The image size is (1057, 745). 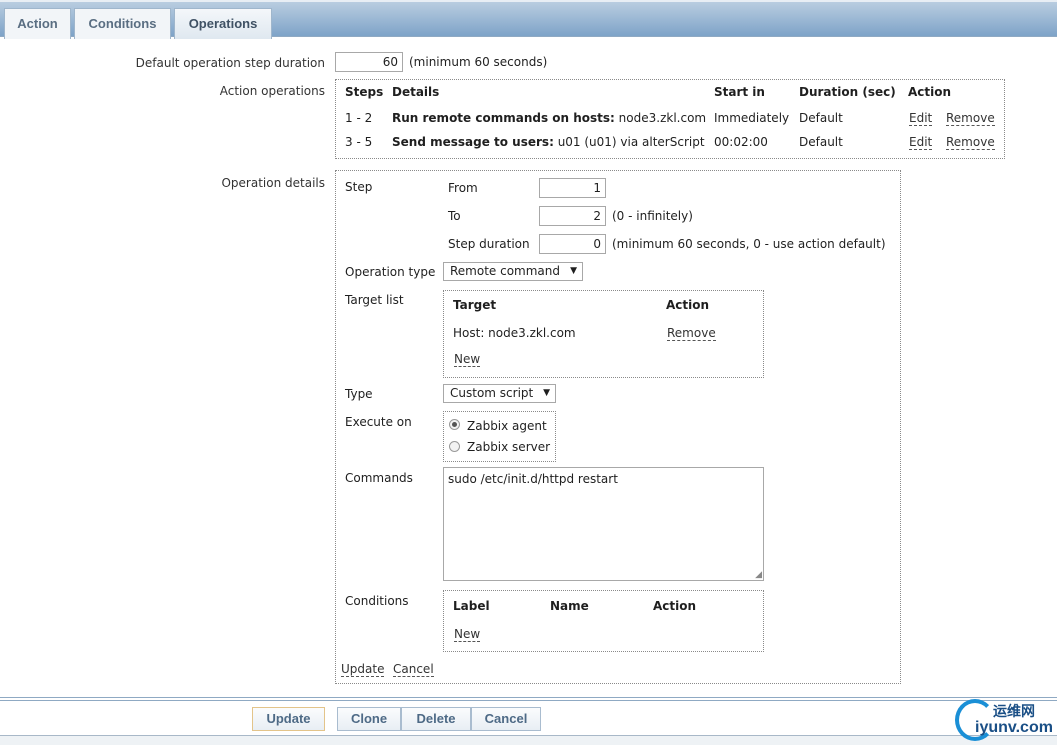 I want to click on row-start: Immediately, so click(x=752, y=118).